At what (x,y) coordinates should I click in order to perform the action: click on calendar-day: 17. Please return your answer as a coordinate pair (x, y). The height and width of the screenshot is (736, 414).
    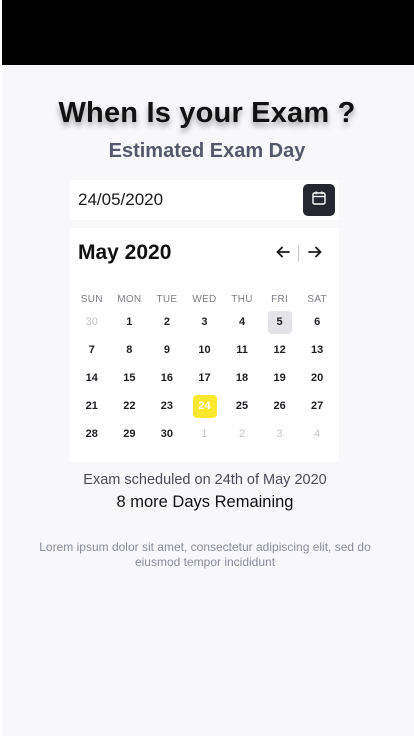
    Looking at the image, I should click on (205, 378).